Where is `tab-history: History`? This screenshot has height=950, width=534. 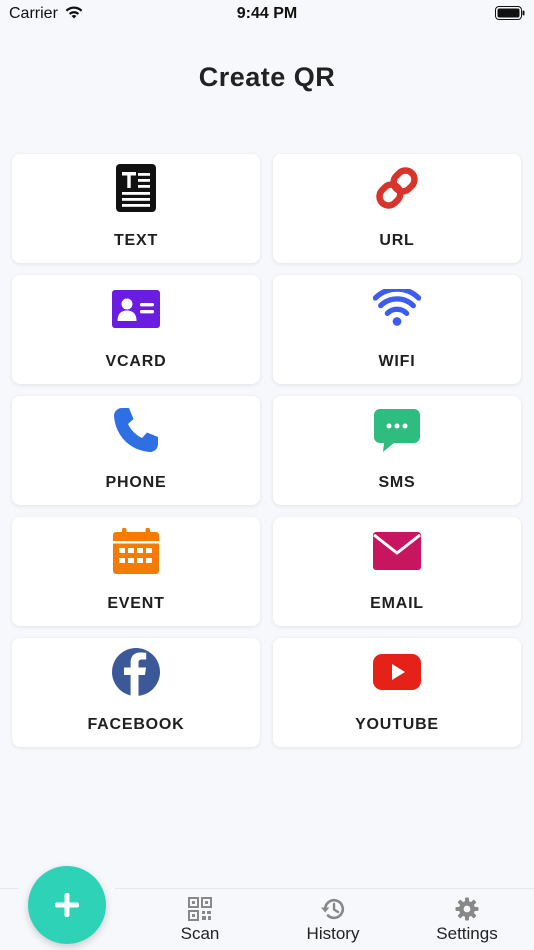 tab-history: History is located at coordinates (333, 921).